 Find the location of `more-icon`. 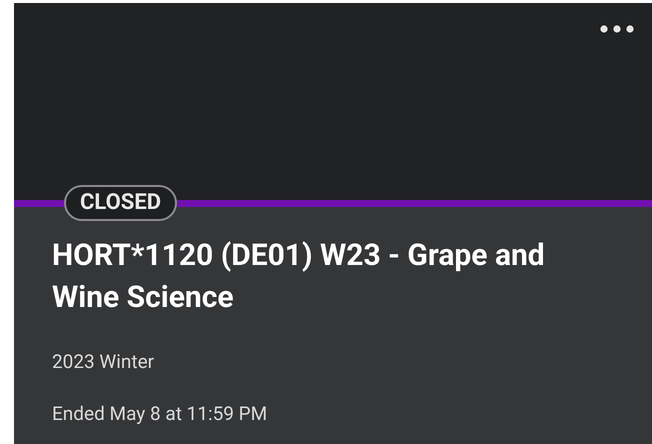

more-icon is located at coordinates (617, 29).